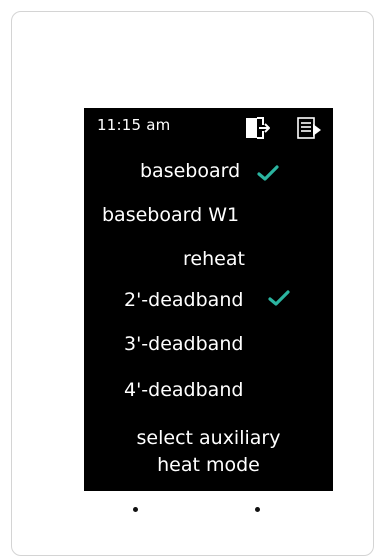  Describe the element at coordinates (190, 171) in the screenshot. I see `menu-item-baseboard: baseboard` at that location.